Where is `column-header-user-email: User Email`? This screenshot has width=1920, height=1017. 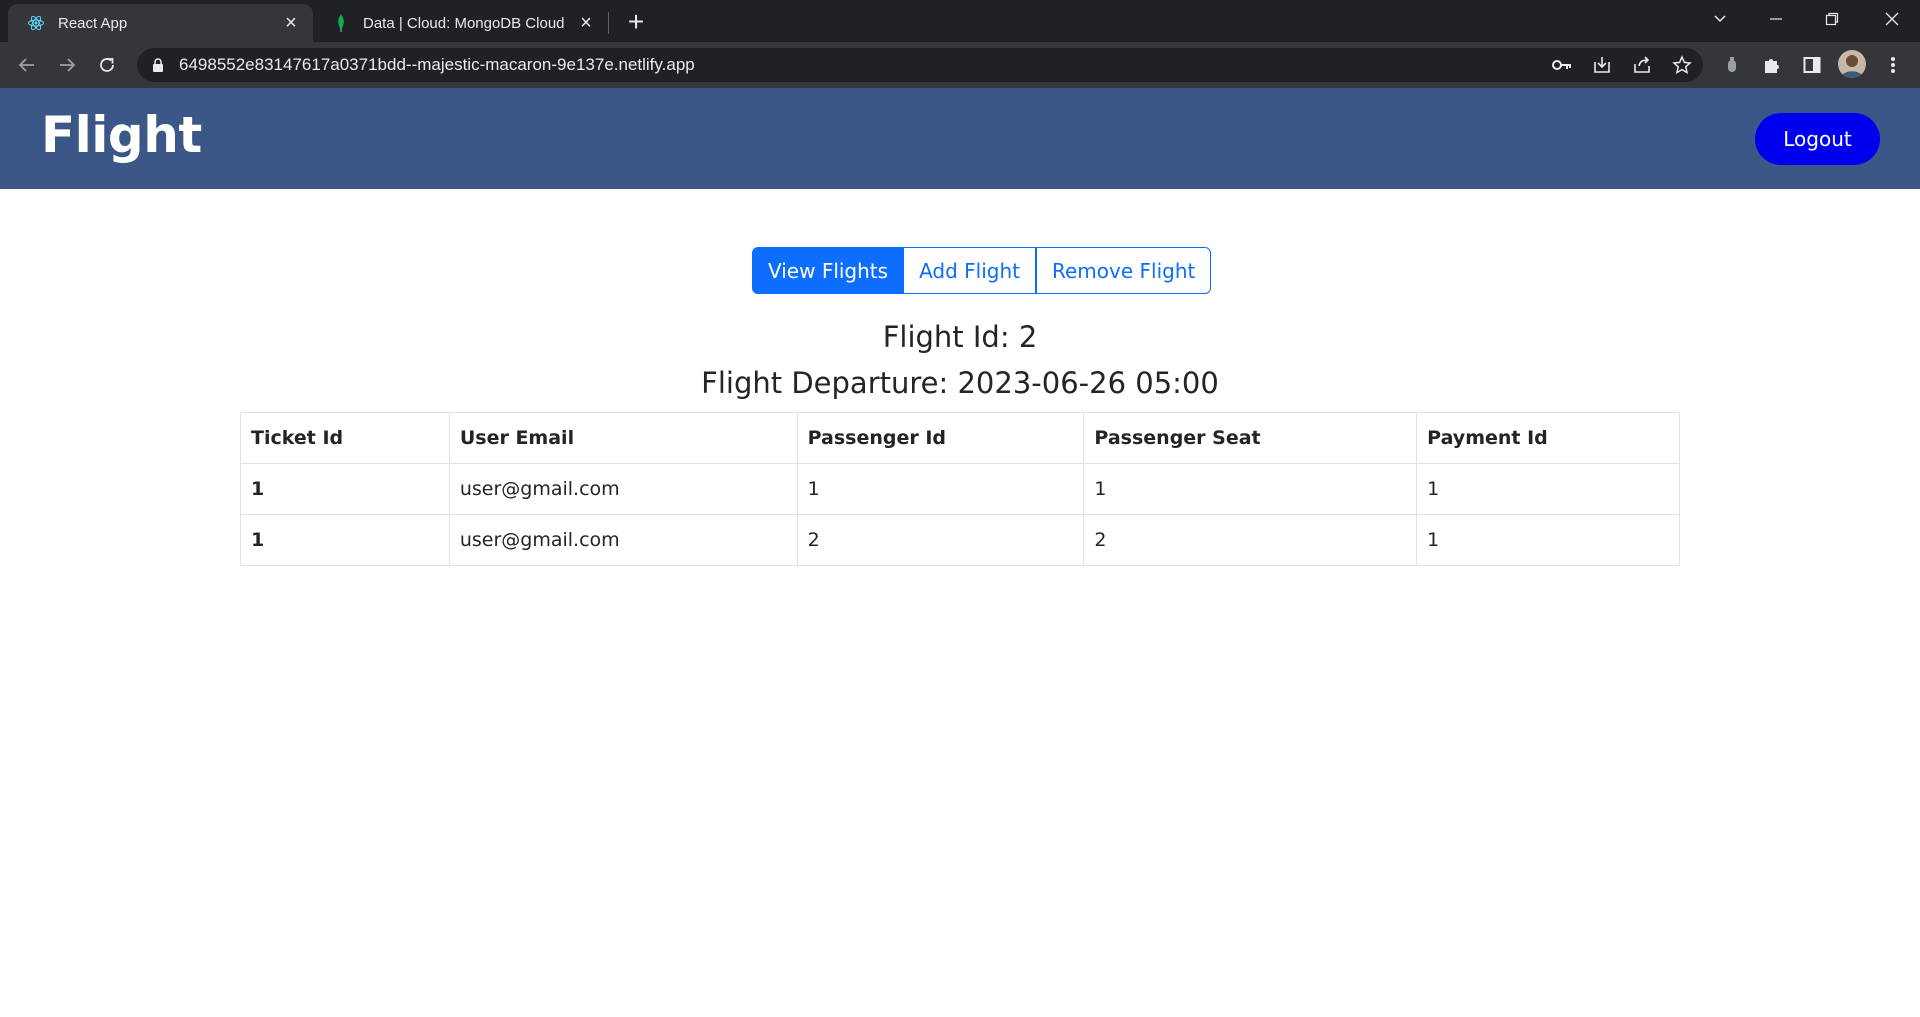 column-header-user-email: User Email is located at coordinates (623, 438).